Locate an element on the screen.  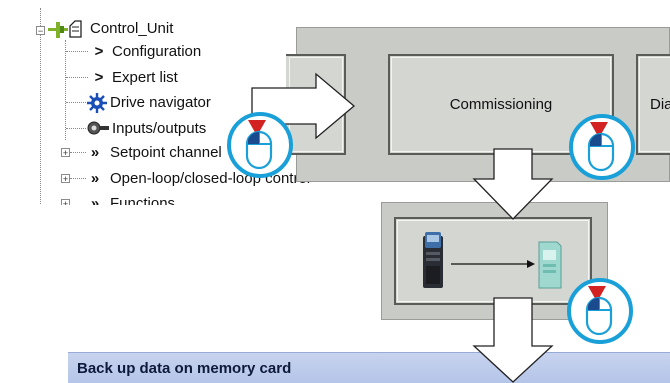
tree-item-setpoint-channel: » Setpoint channel is located at coordinates (154, 152).